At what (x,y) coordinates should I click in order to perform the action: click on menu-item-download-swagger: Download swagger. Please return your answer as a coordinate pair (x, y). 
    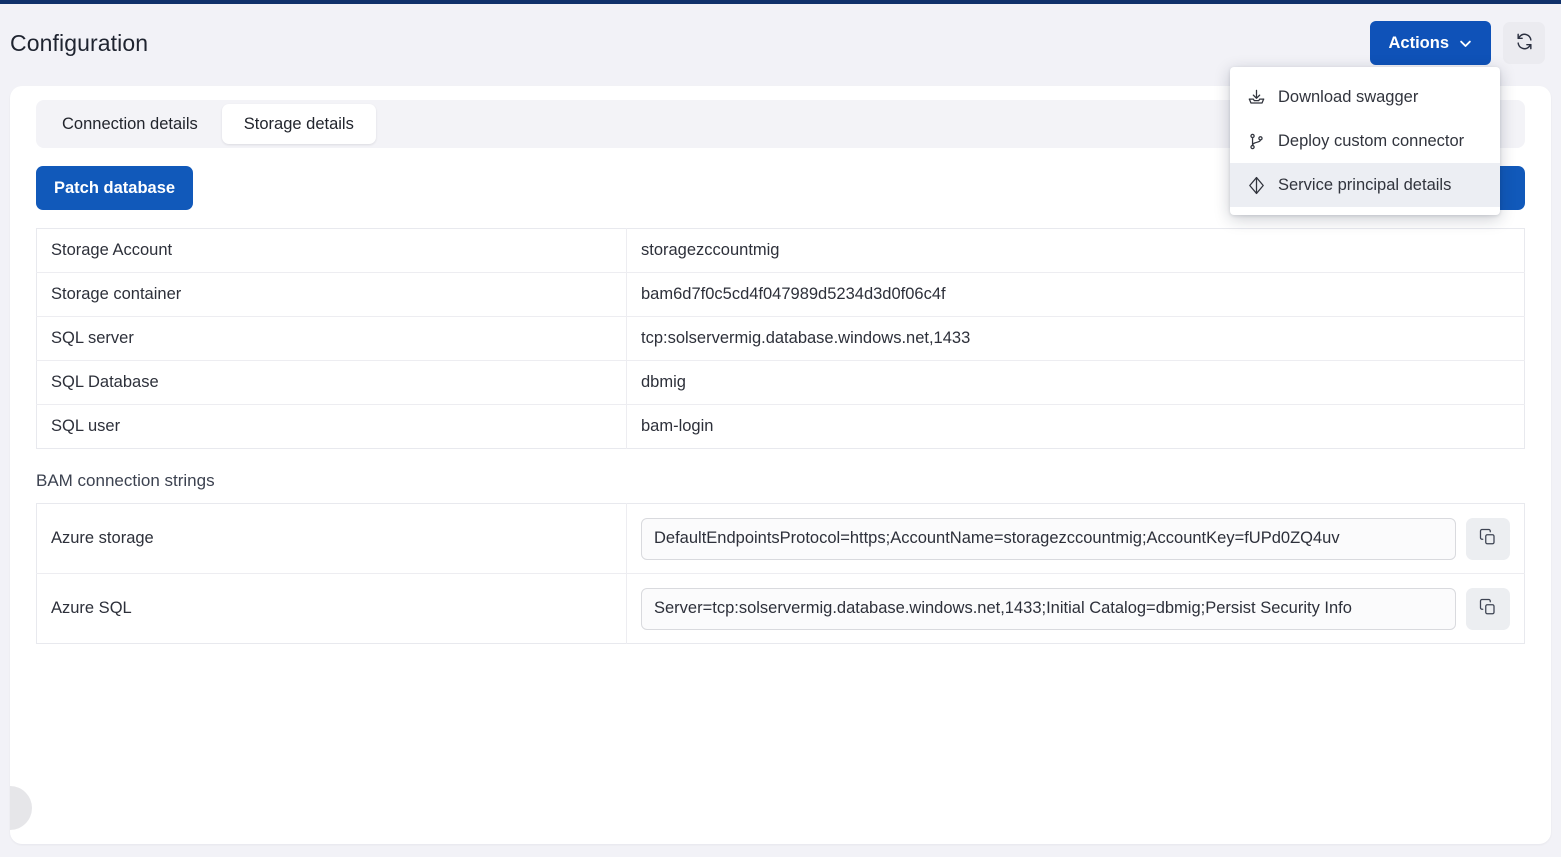
    Looking at the image, I should click on (1365, 97).